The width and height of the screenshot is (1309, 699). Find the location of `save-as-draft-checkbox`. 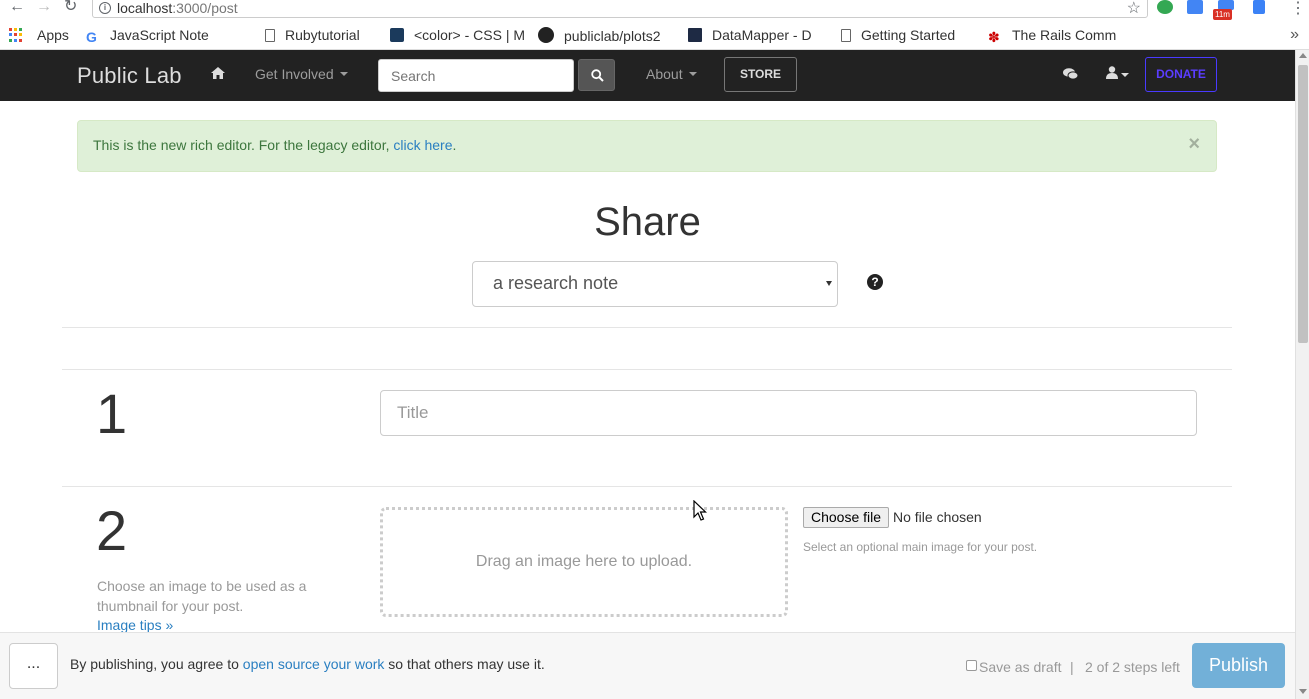

save-as-draft-checkbox is located at coordinates (971, 665).